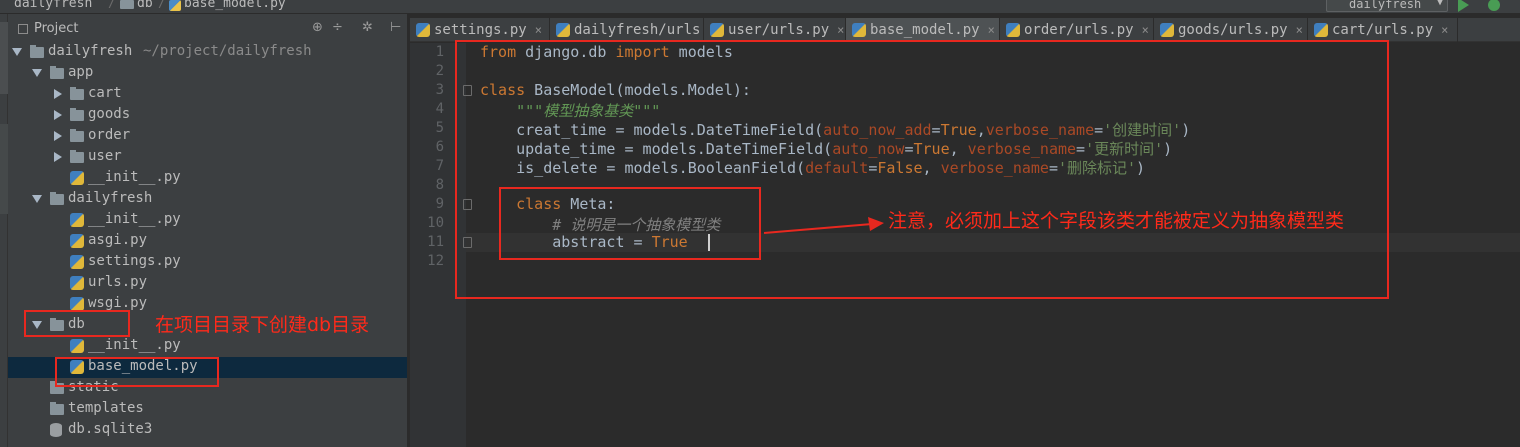 This screenshot has height=447, width=1520. What do you see at coordinates (118, 240) in the screenshot?
I see `tree-item-label: asgi.py` at bounding box center [118, 240].